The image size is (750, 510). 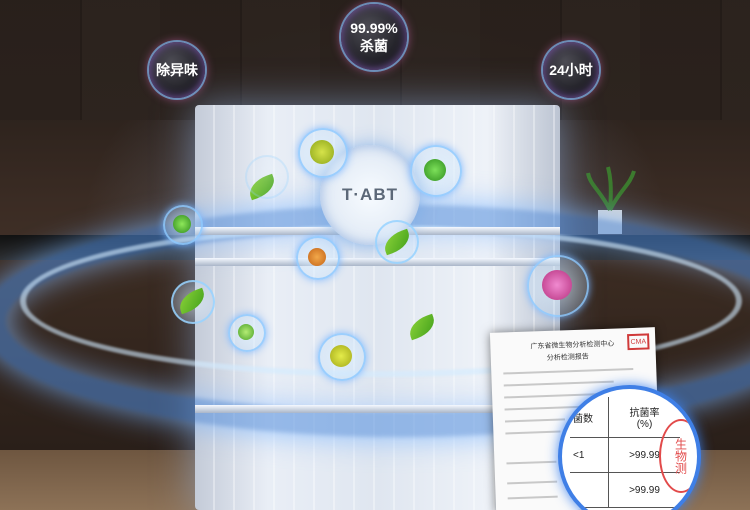 I want to click on row-count: <1, so click(x=589, y=455).